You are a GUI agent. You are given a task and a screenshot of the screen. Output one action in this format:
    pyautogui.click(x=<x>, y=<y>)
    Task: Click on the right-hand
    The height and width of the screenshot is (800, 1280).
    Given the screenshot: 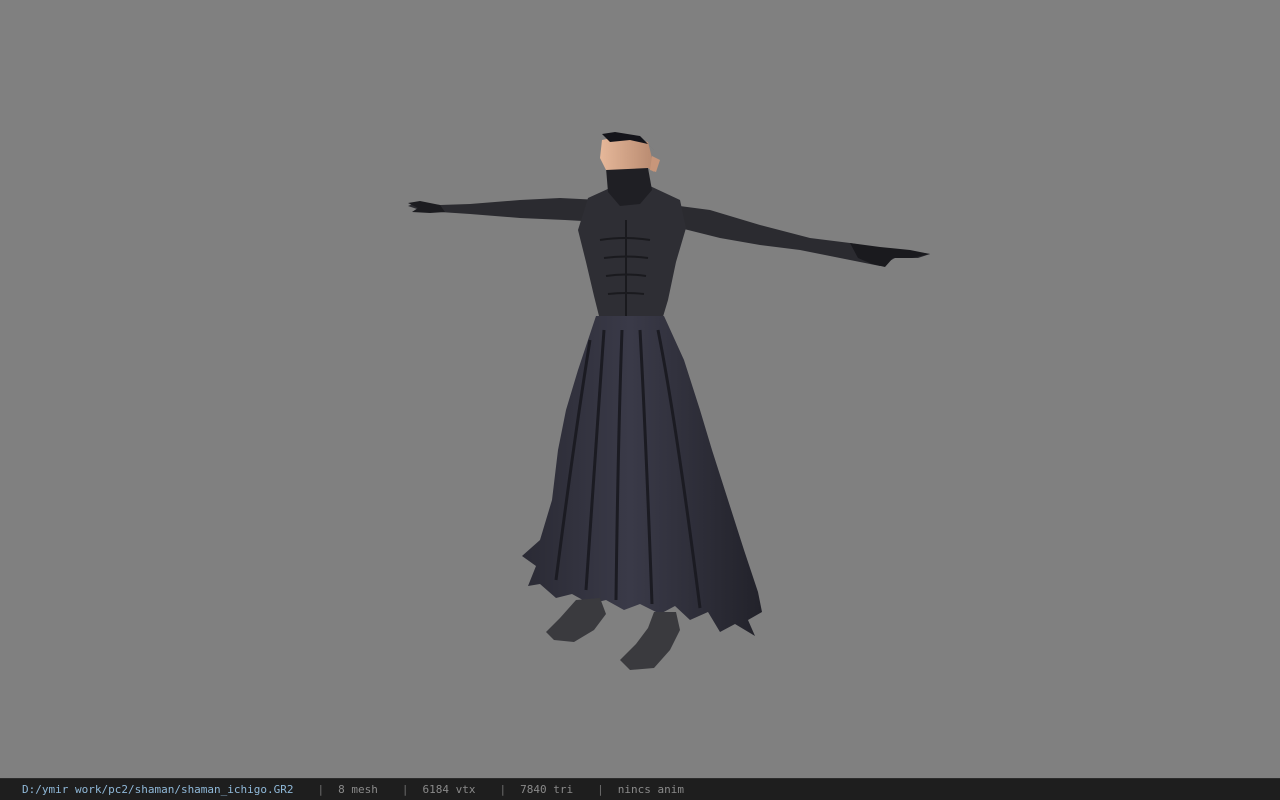 What is the action you would take?
    pyautogui.click(x=890, y=255)
    